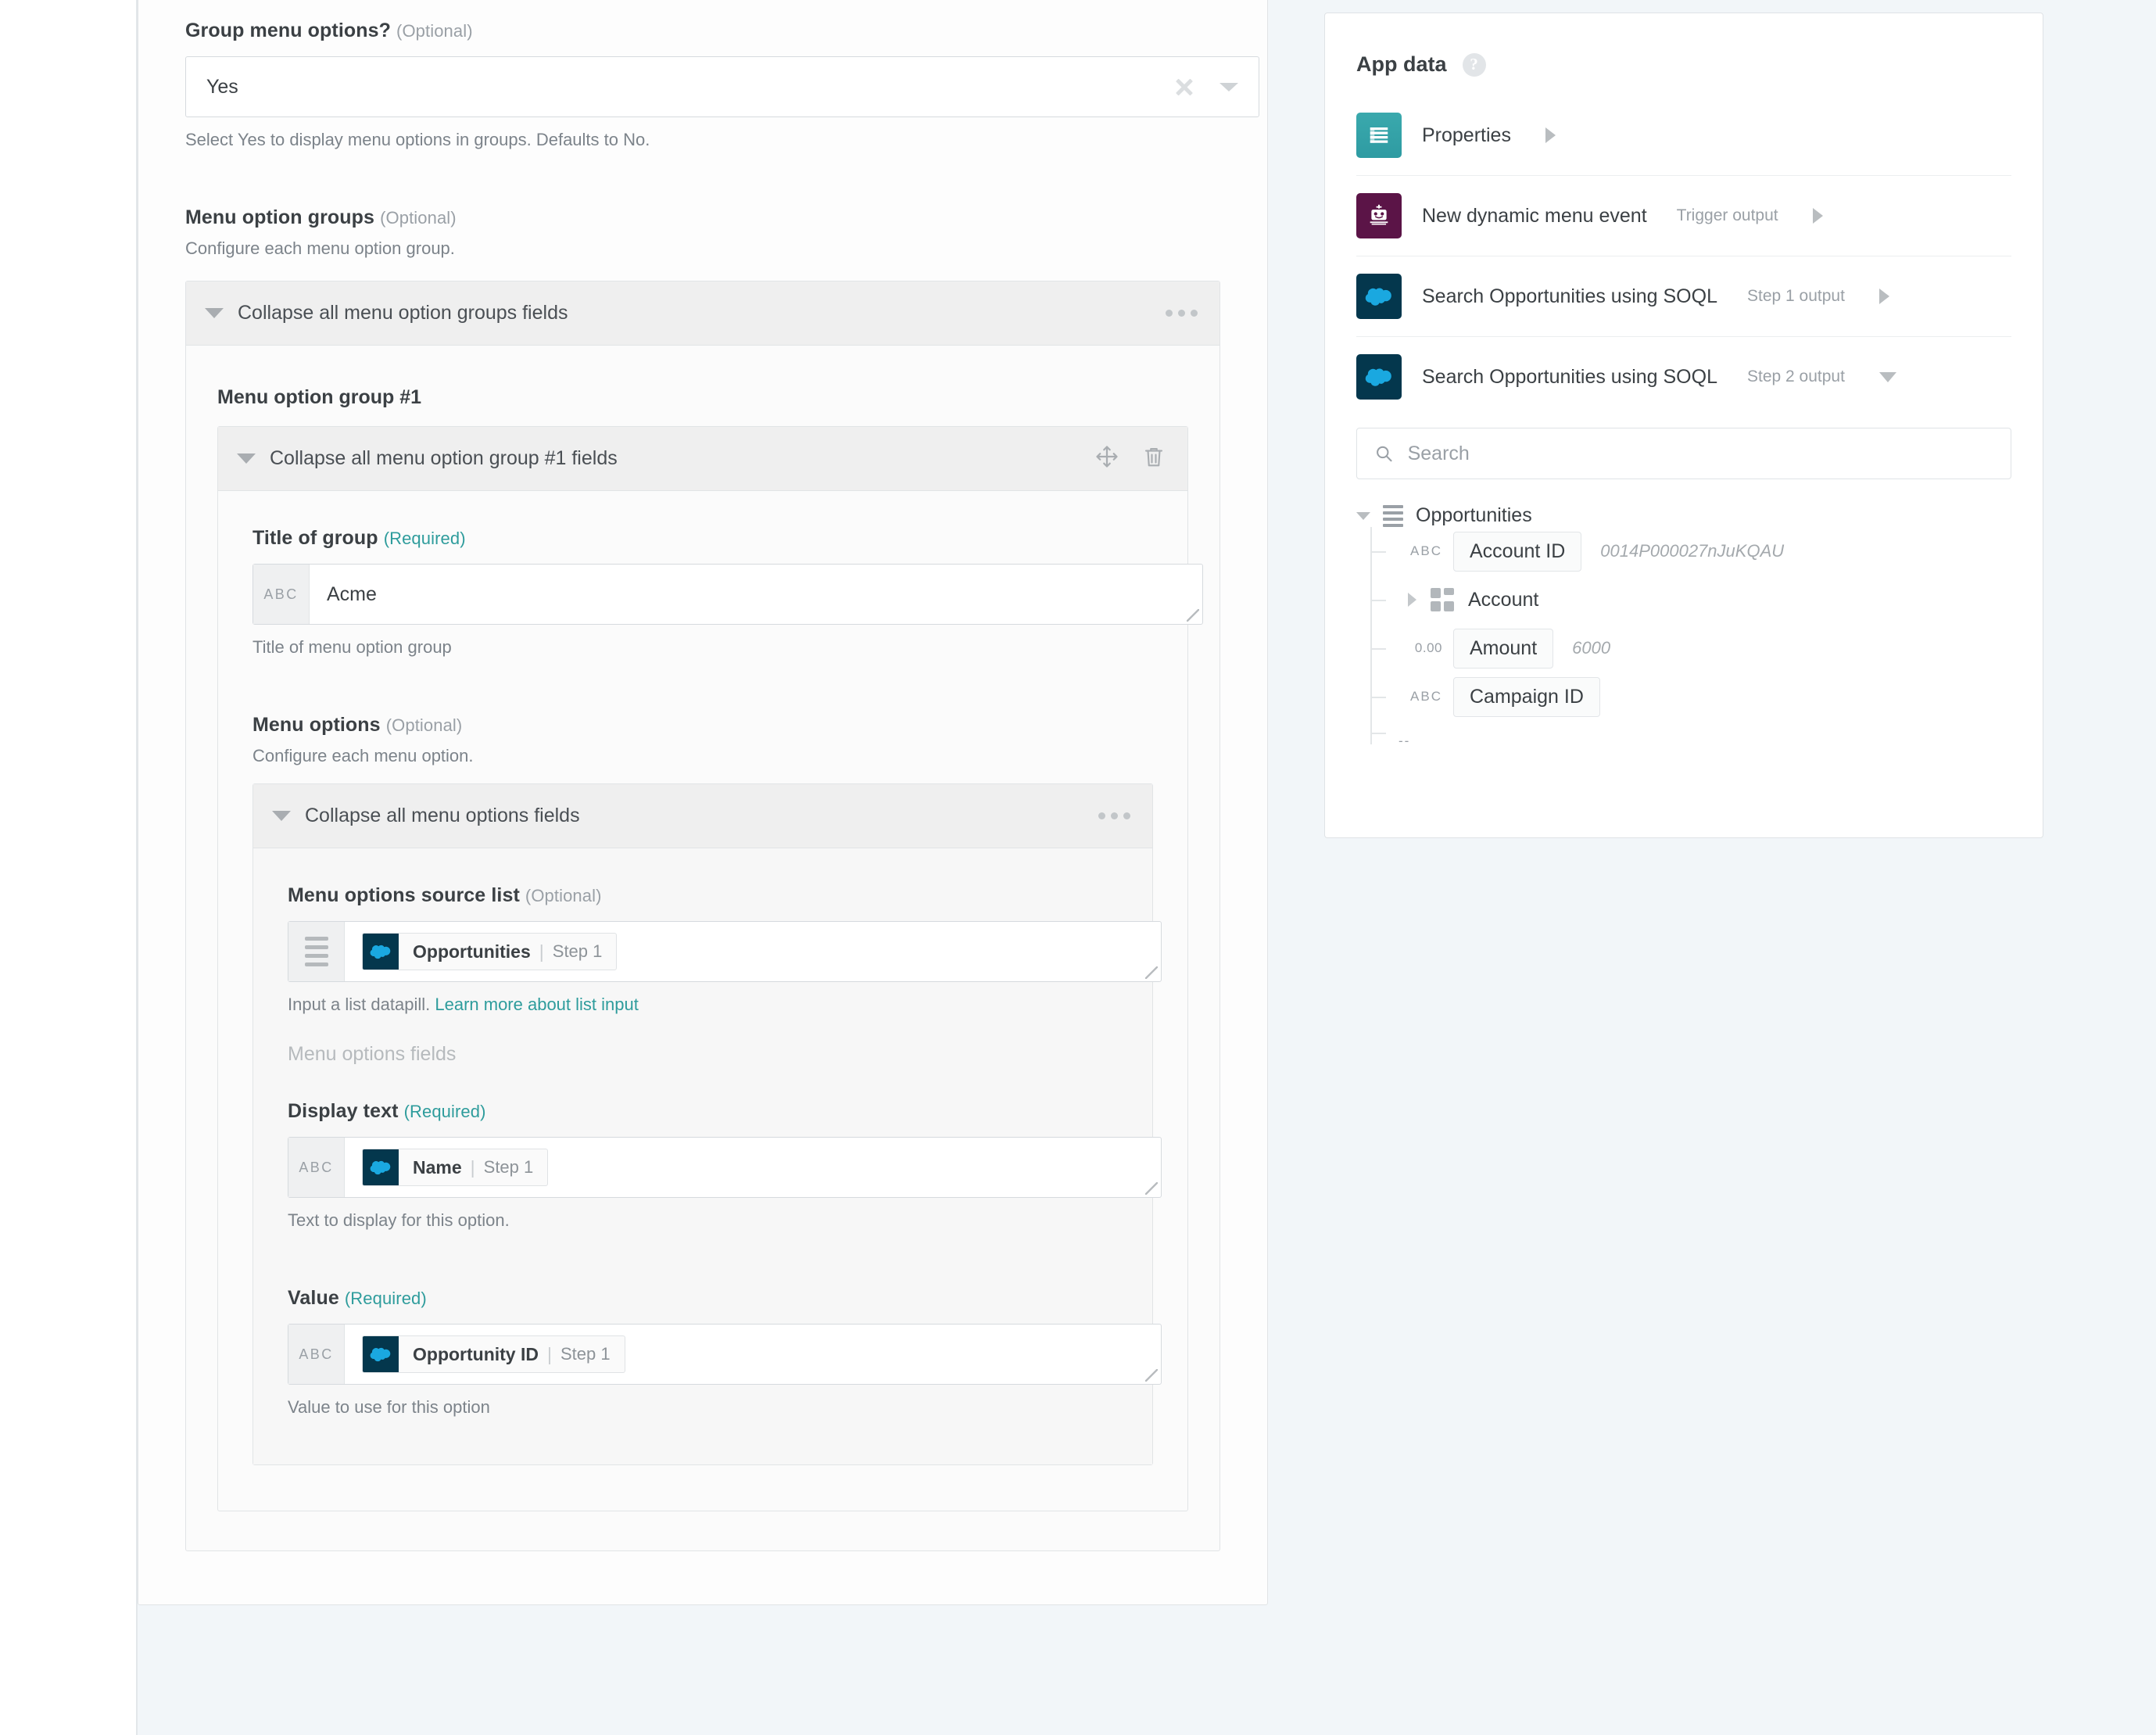  What do you see at coordinates (1707, 696) in the screenshot?
I see `tree-item-campaign-id: ABC Campaign ID` at bounding box center [1707, 696].